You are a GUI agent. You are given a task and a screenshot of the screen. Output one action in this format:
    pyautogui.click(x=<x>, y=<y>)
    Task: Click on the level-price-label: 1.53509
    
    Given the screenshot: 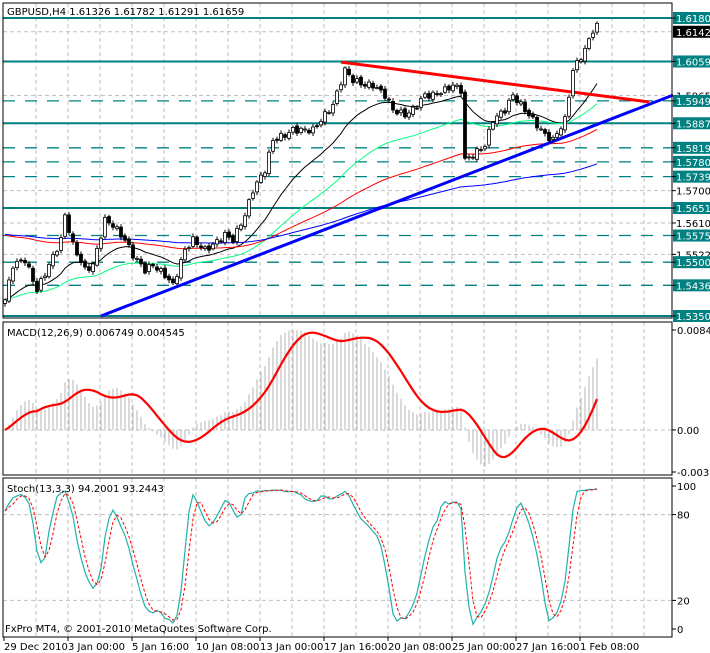 What is the action you would take?
    pyautogui.click(x=693, y=317)
    